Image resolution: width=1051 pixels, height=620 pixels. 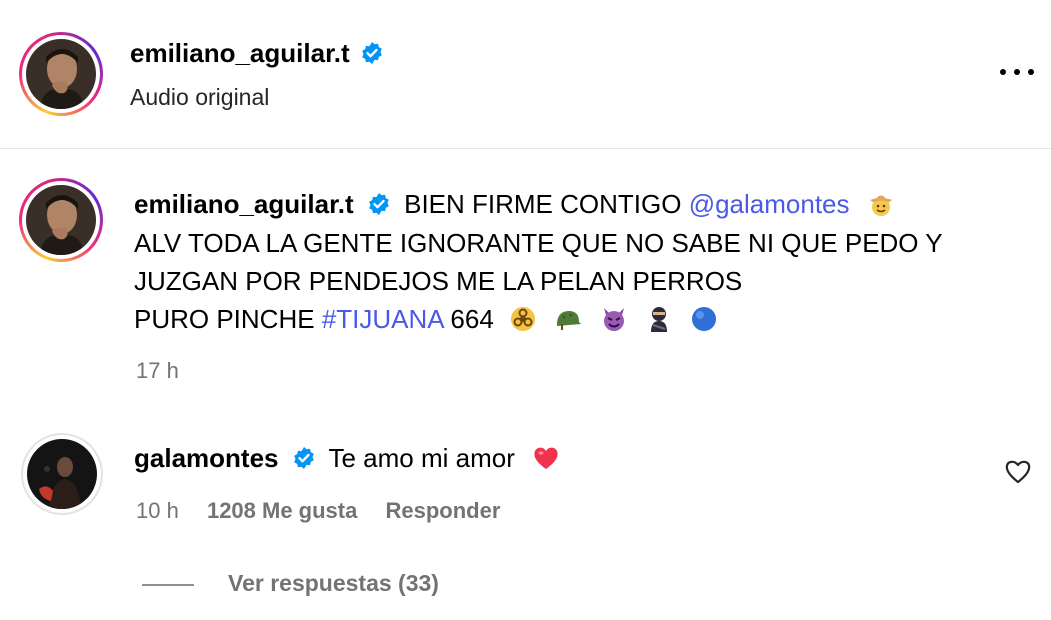 I want to click on commenter-avatar, so click(x=62, y=474).